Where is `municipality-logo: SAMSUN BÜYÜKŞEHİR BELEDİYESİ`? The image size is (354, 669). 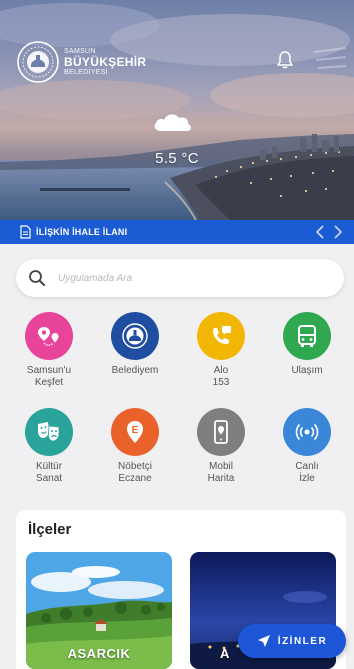
municipality-logo: SAMSUN BÜYÜKŞEHİR BELEDİYESİ is located at coordinates (81, 62).